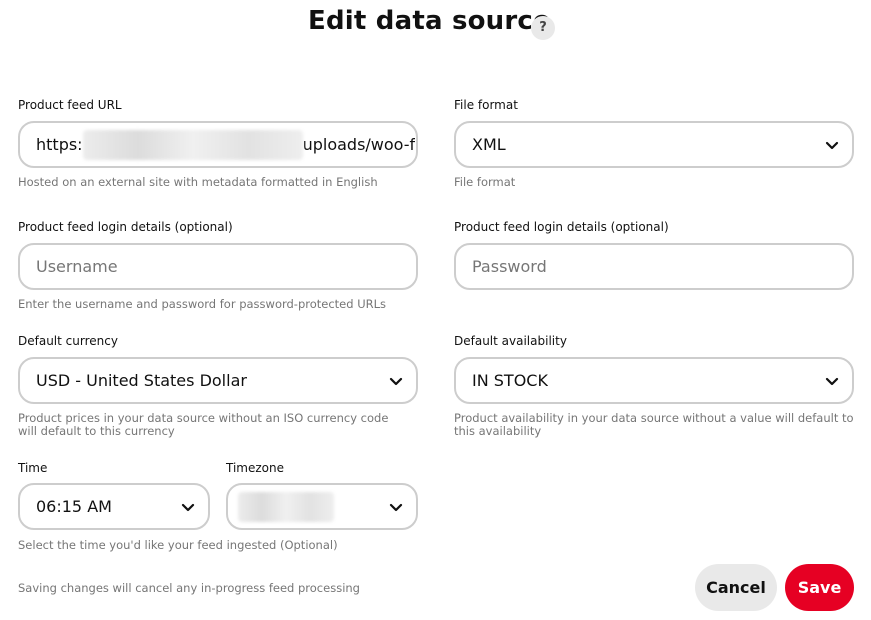  What do you see at coordinates (59, 144) in the screenshot?
I see `product-feed-url-prefix: https:` at bounding box center [59, 144].